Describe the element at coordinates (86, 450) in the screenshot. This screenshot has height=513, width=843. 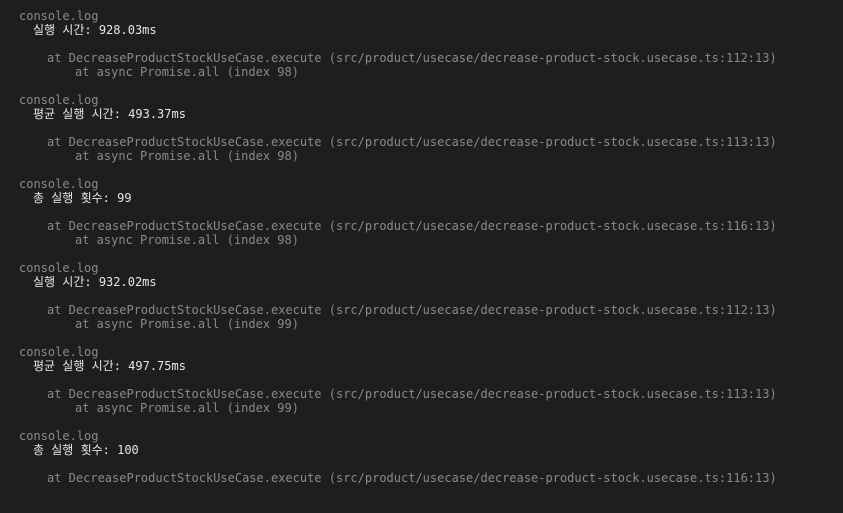
I see `log-message: 총 실행 횟수: 100` at that location.